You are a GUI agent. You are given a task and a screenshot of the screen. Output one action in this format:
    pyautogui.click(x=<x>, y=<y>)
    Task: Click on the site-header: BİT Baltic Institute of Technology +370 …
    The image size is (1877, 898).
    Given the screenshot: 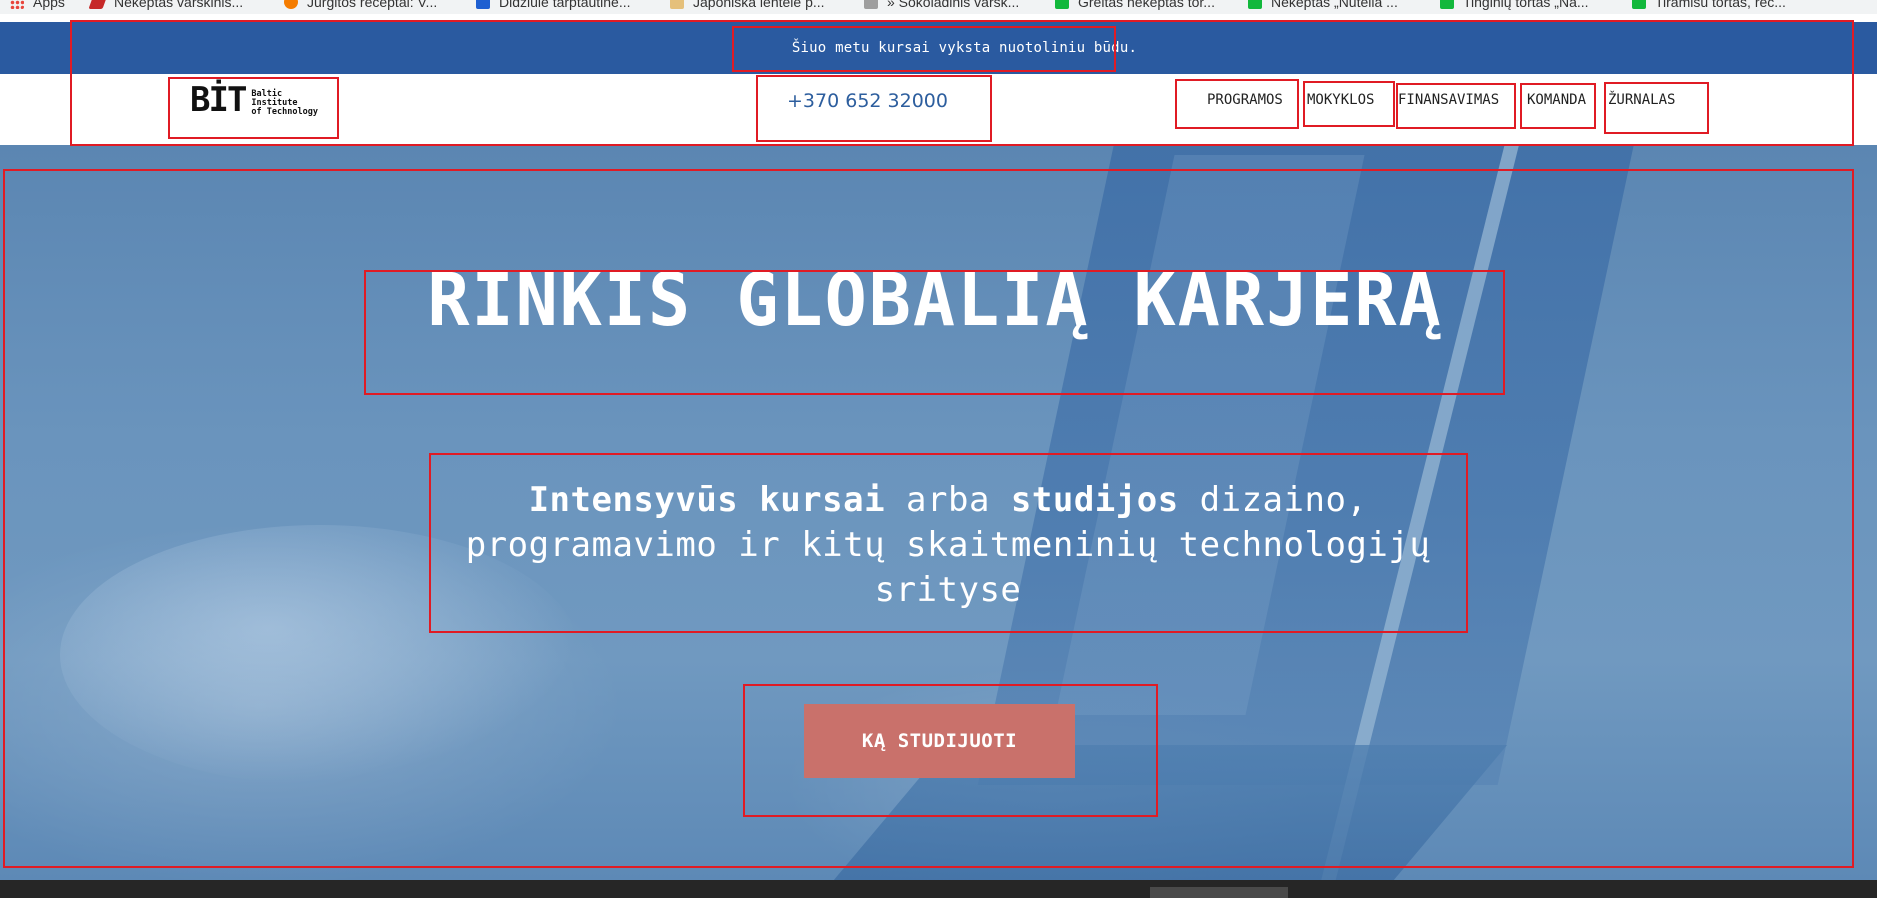 What is the action you would take?
    pyautogui.click(x=938, y=110)
    